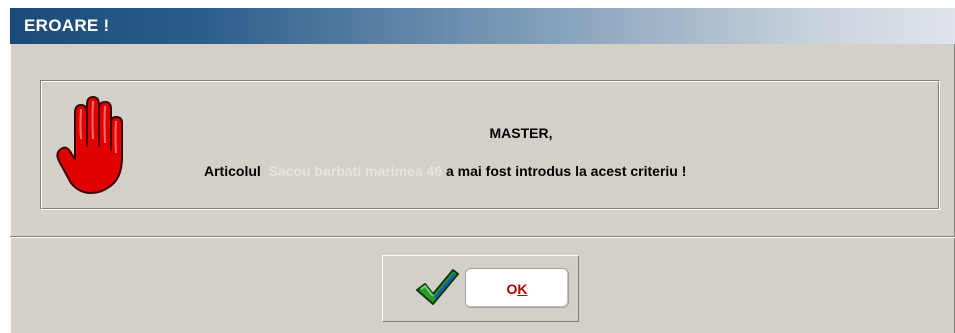 This screenshot has height=333, width=955. Describe the element at coordinates (482, 237) in the screenshot. I see `separator` at that location.